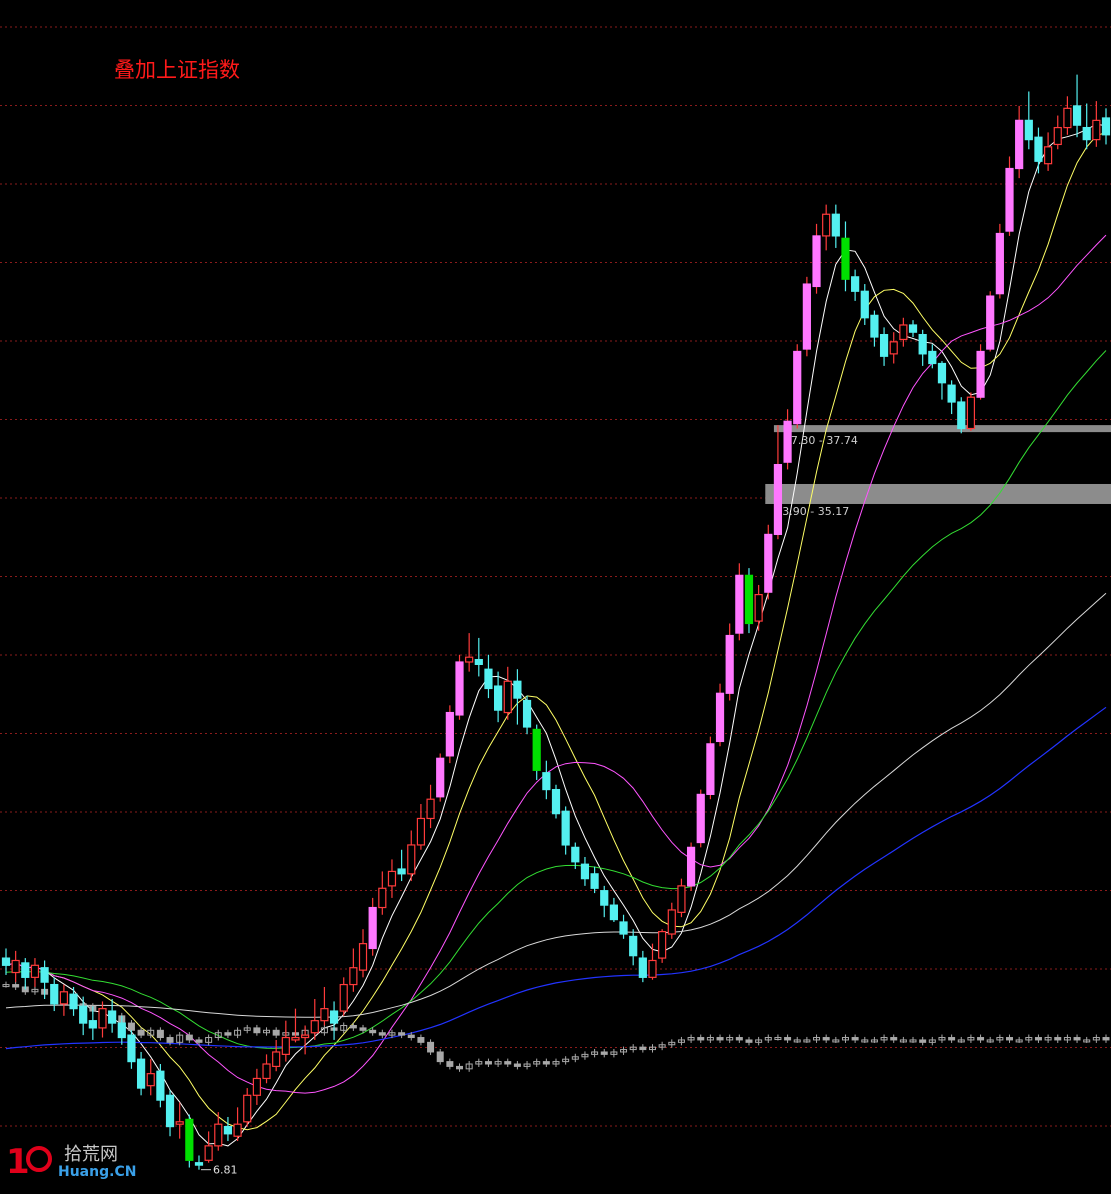  Describe the element at coordinates (18, 1162) in the screenshot. I see `logo-mark: 1` at that location.